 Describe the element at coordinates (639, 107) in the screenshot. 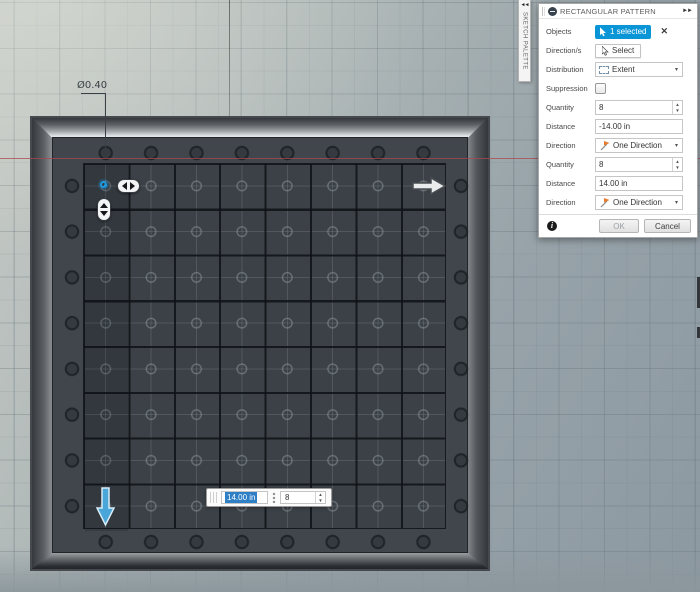

I see `quantity1-input: 8 ▲ ▼` at that location.